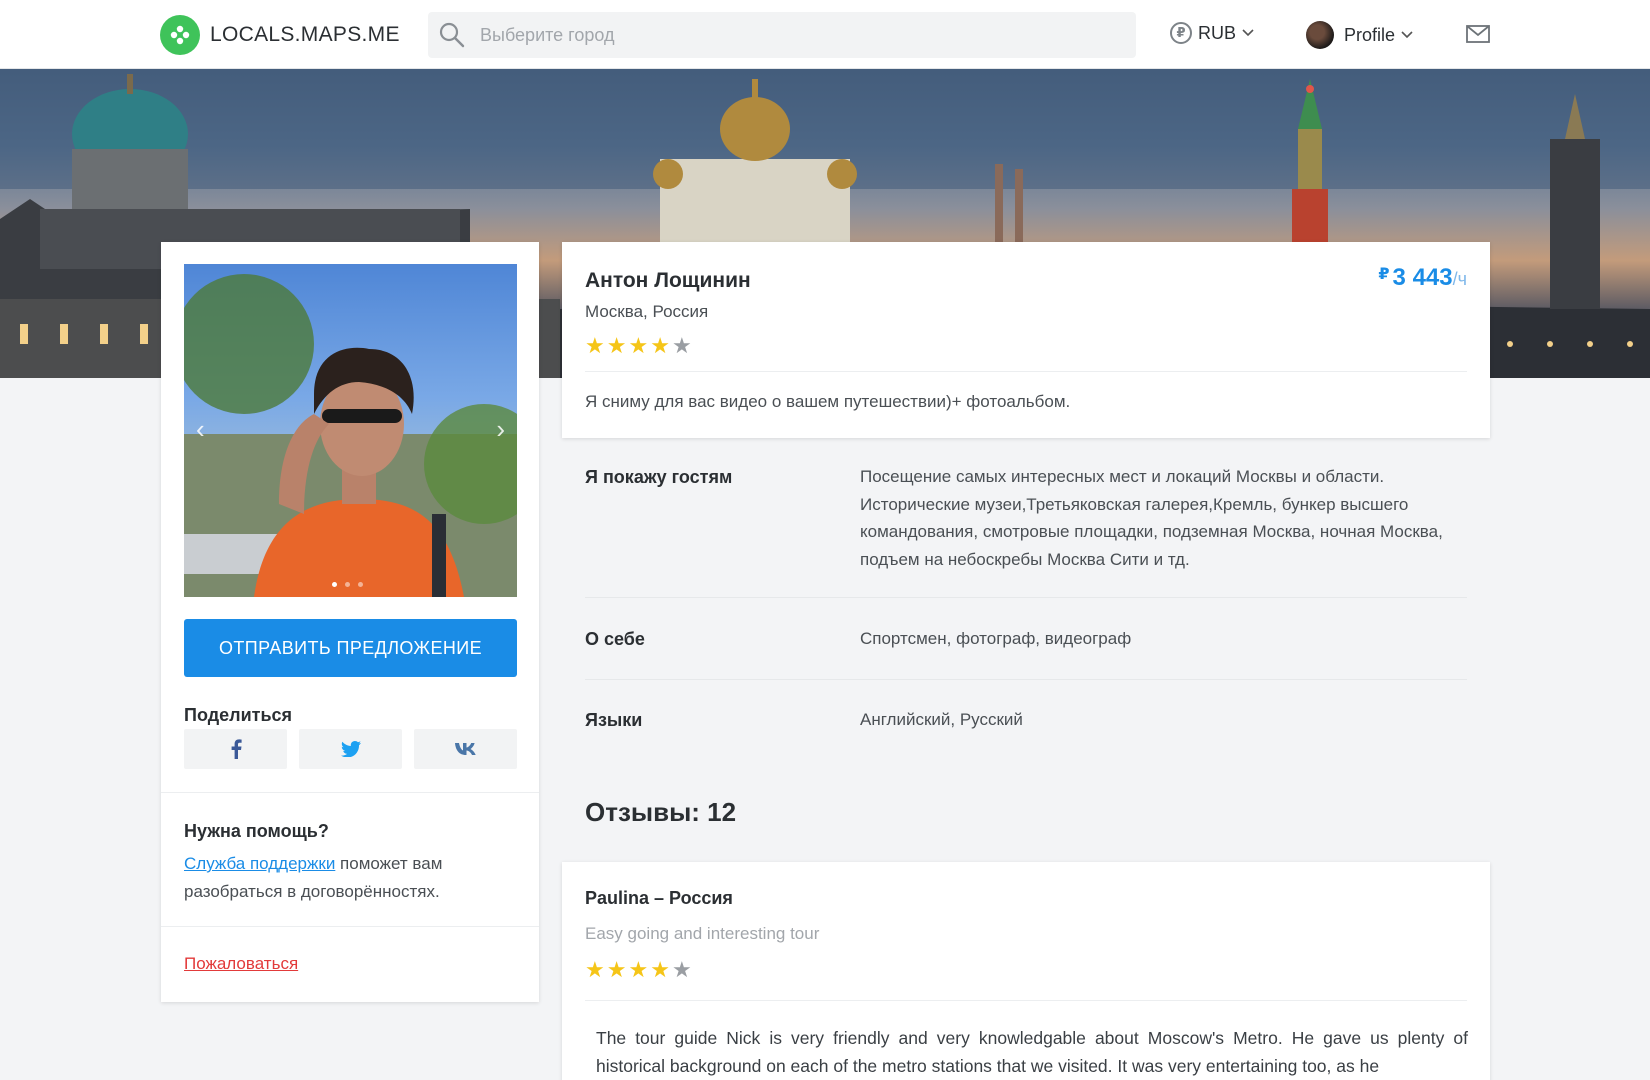  Describe the element at coordinates (1217, 32) in the screenshot. I see `currency-label: RUB` at that location.